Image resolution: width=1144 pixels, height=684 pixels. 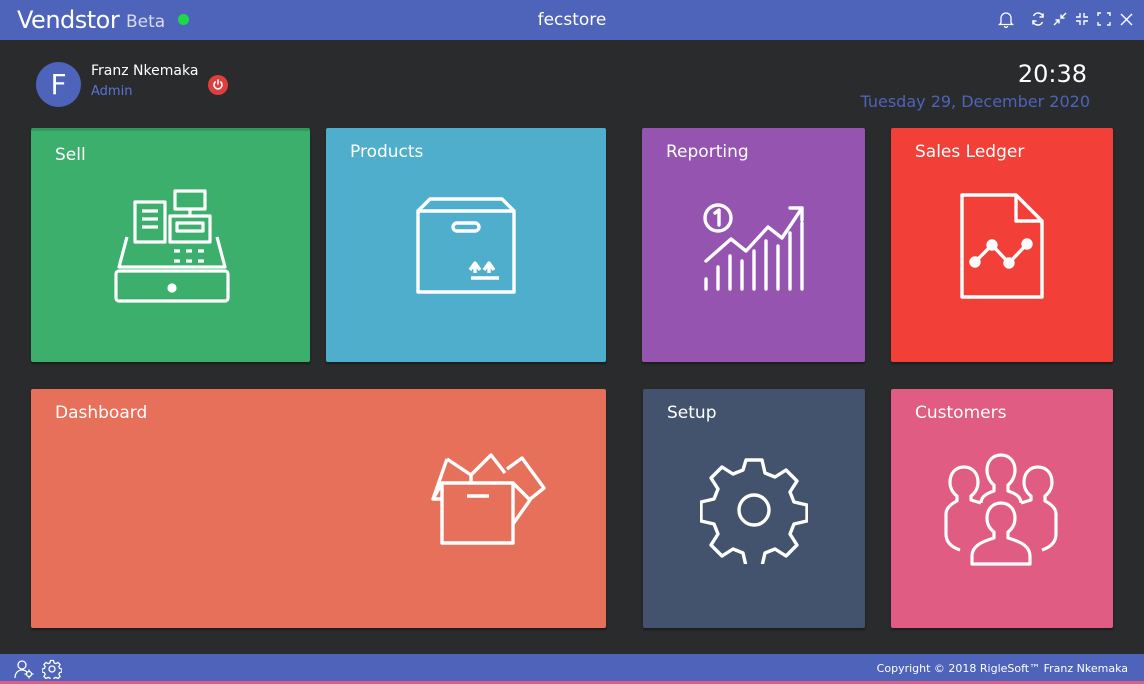 I want to click on user-name: Franz Nkemaka, so click(x=145, y=71).